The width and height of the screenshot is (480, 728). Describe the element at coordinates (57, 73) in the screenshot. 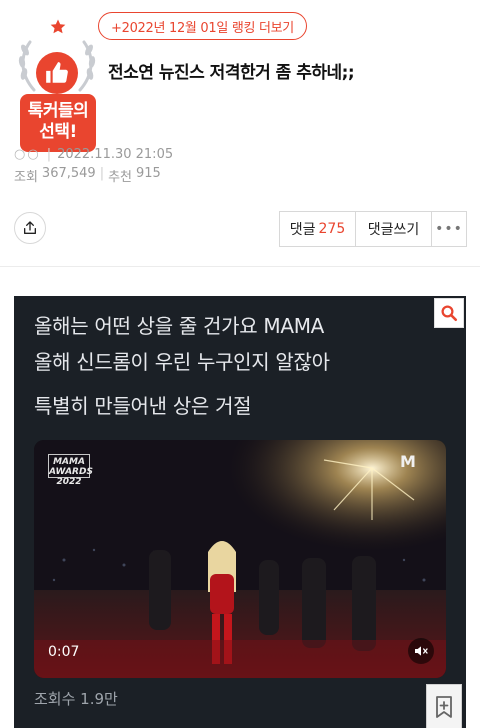

I see `thumbs-up-icon` at that location.